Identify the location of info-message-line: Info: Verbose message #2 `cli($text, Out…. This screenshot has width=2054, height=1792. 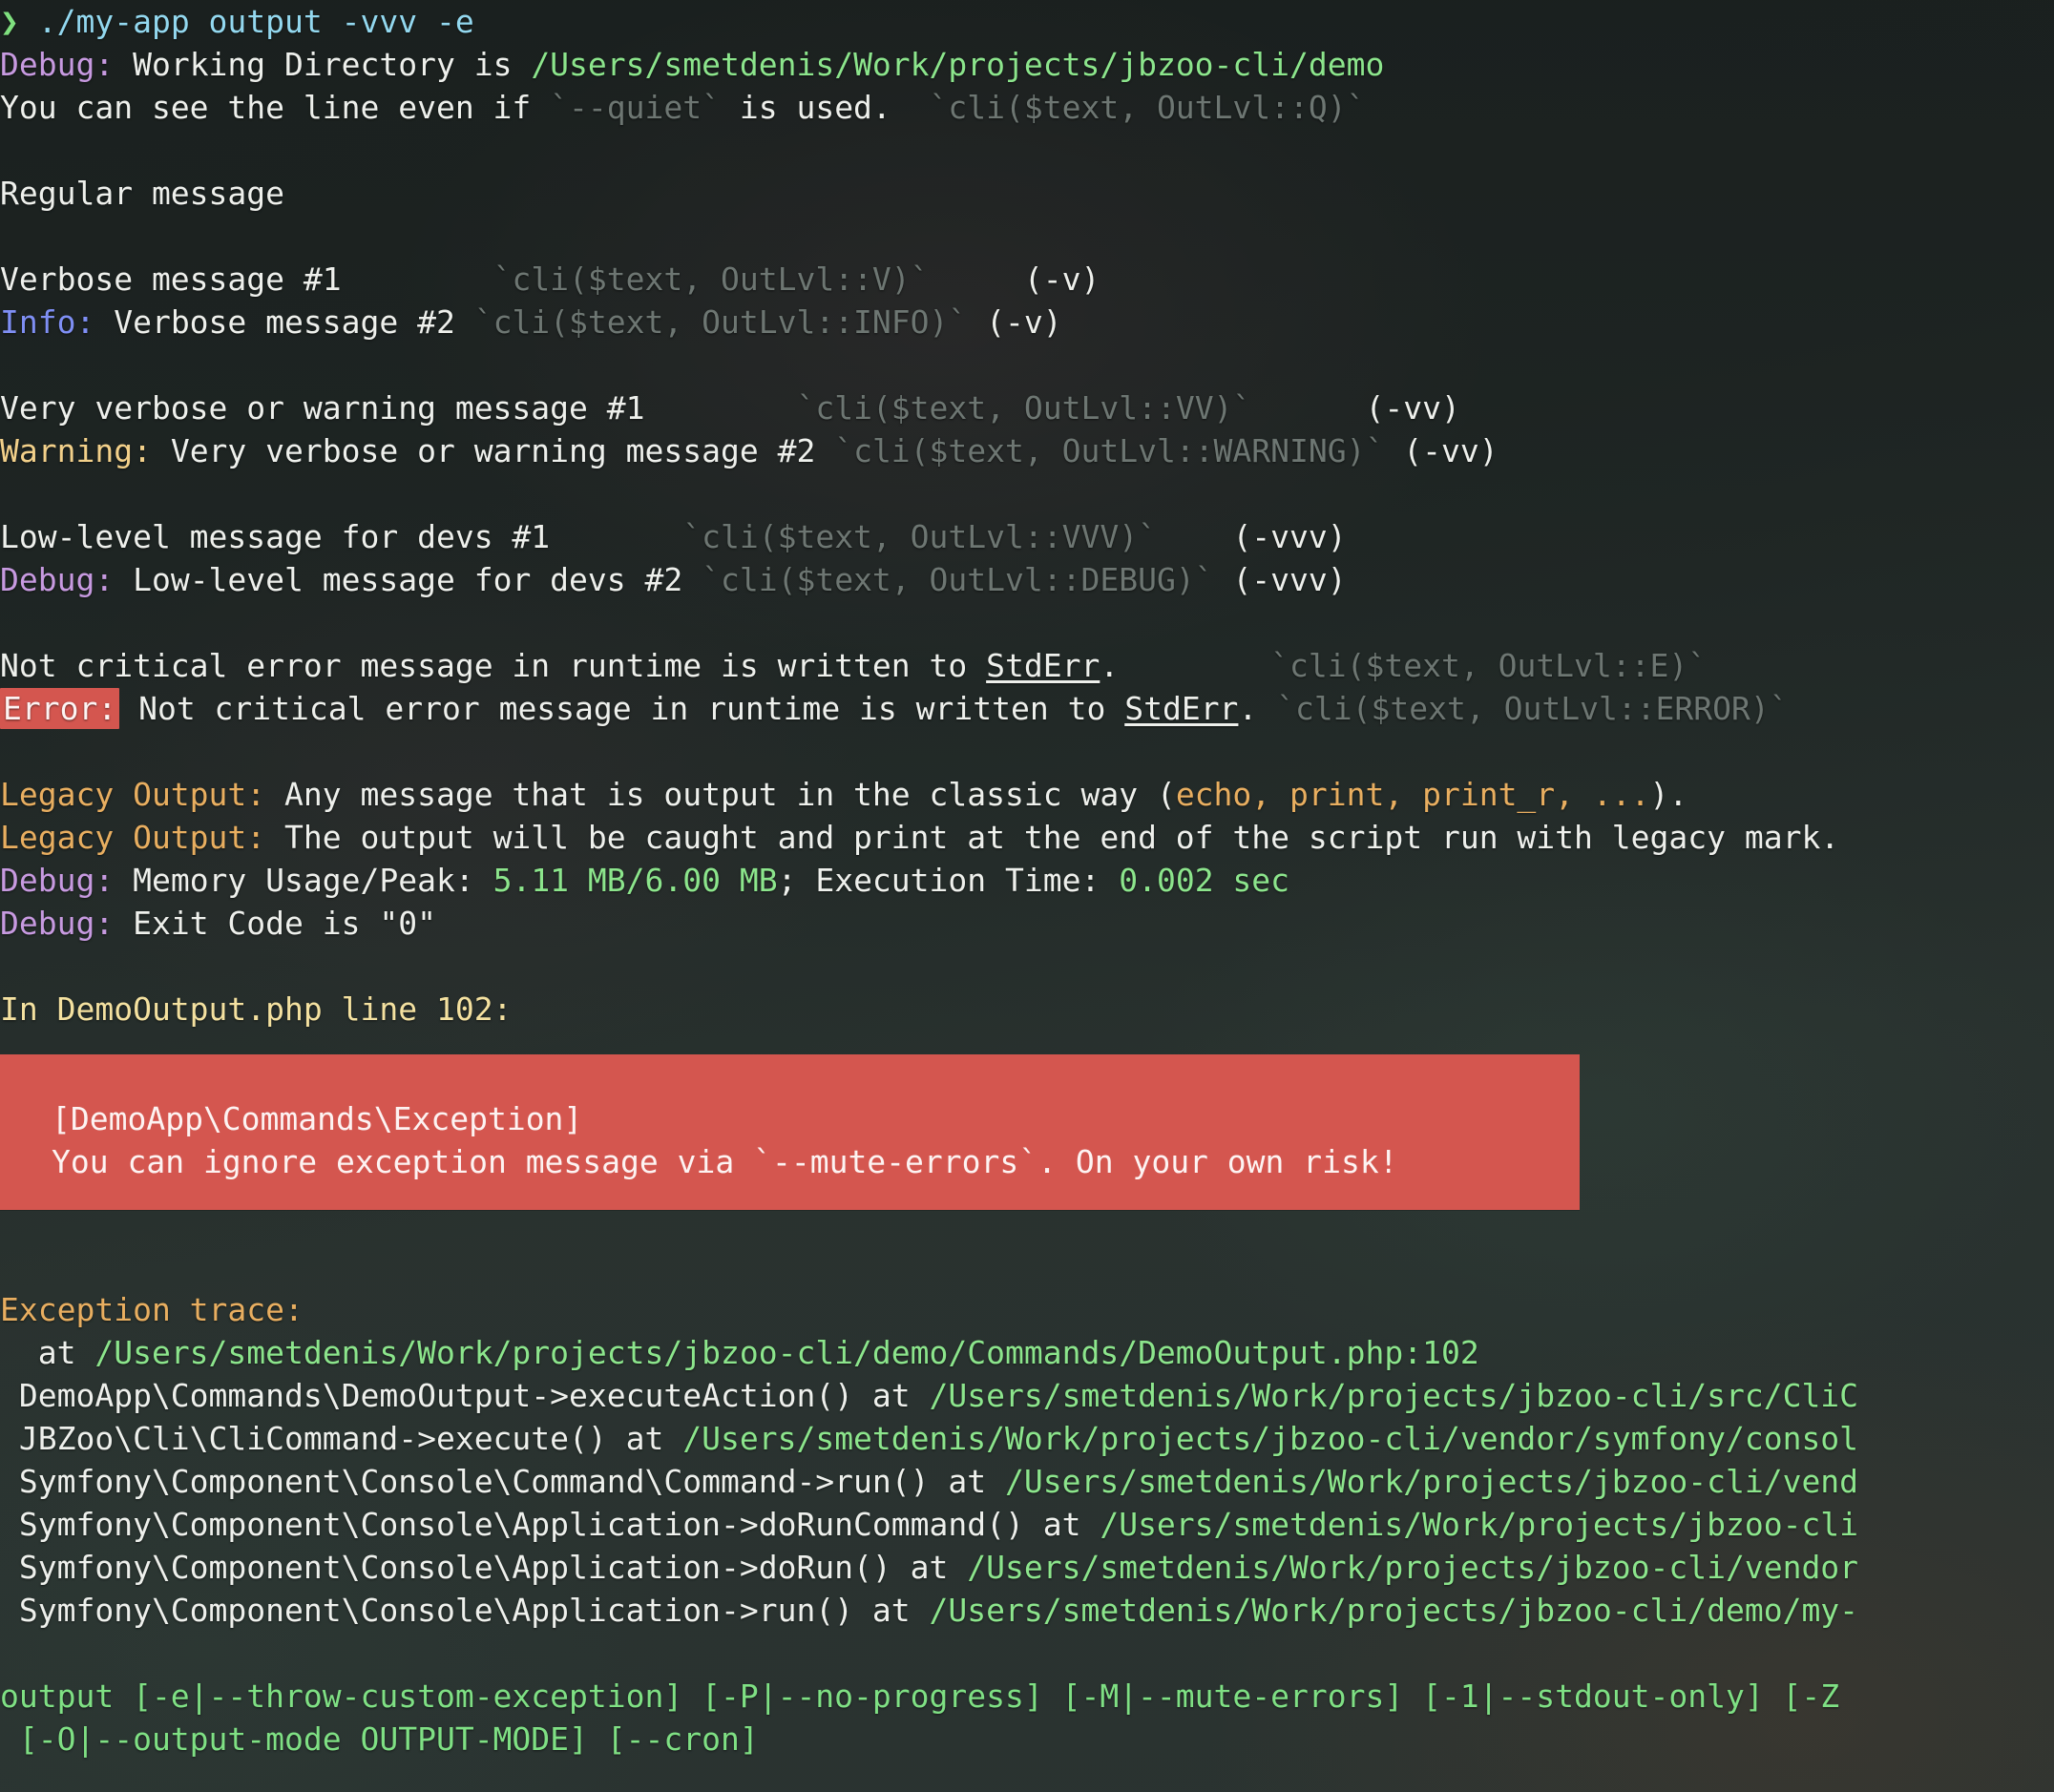
(531, 322).